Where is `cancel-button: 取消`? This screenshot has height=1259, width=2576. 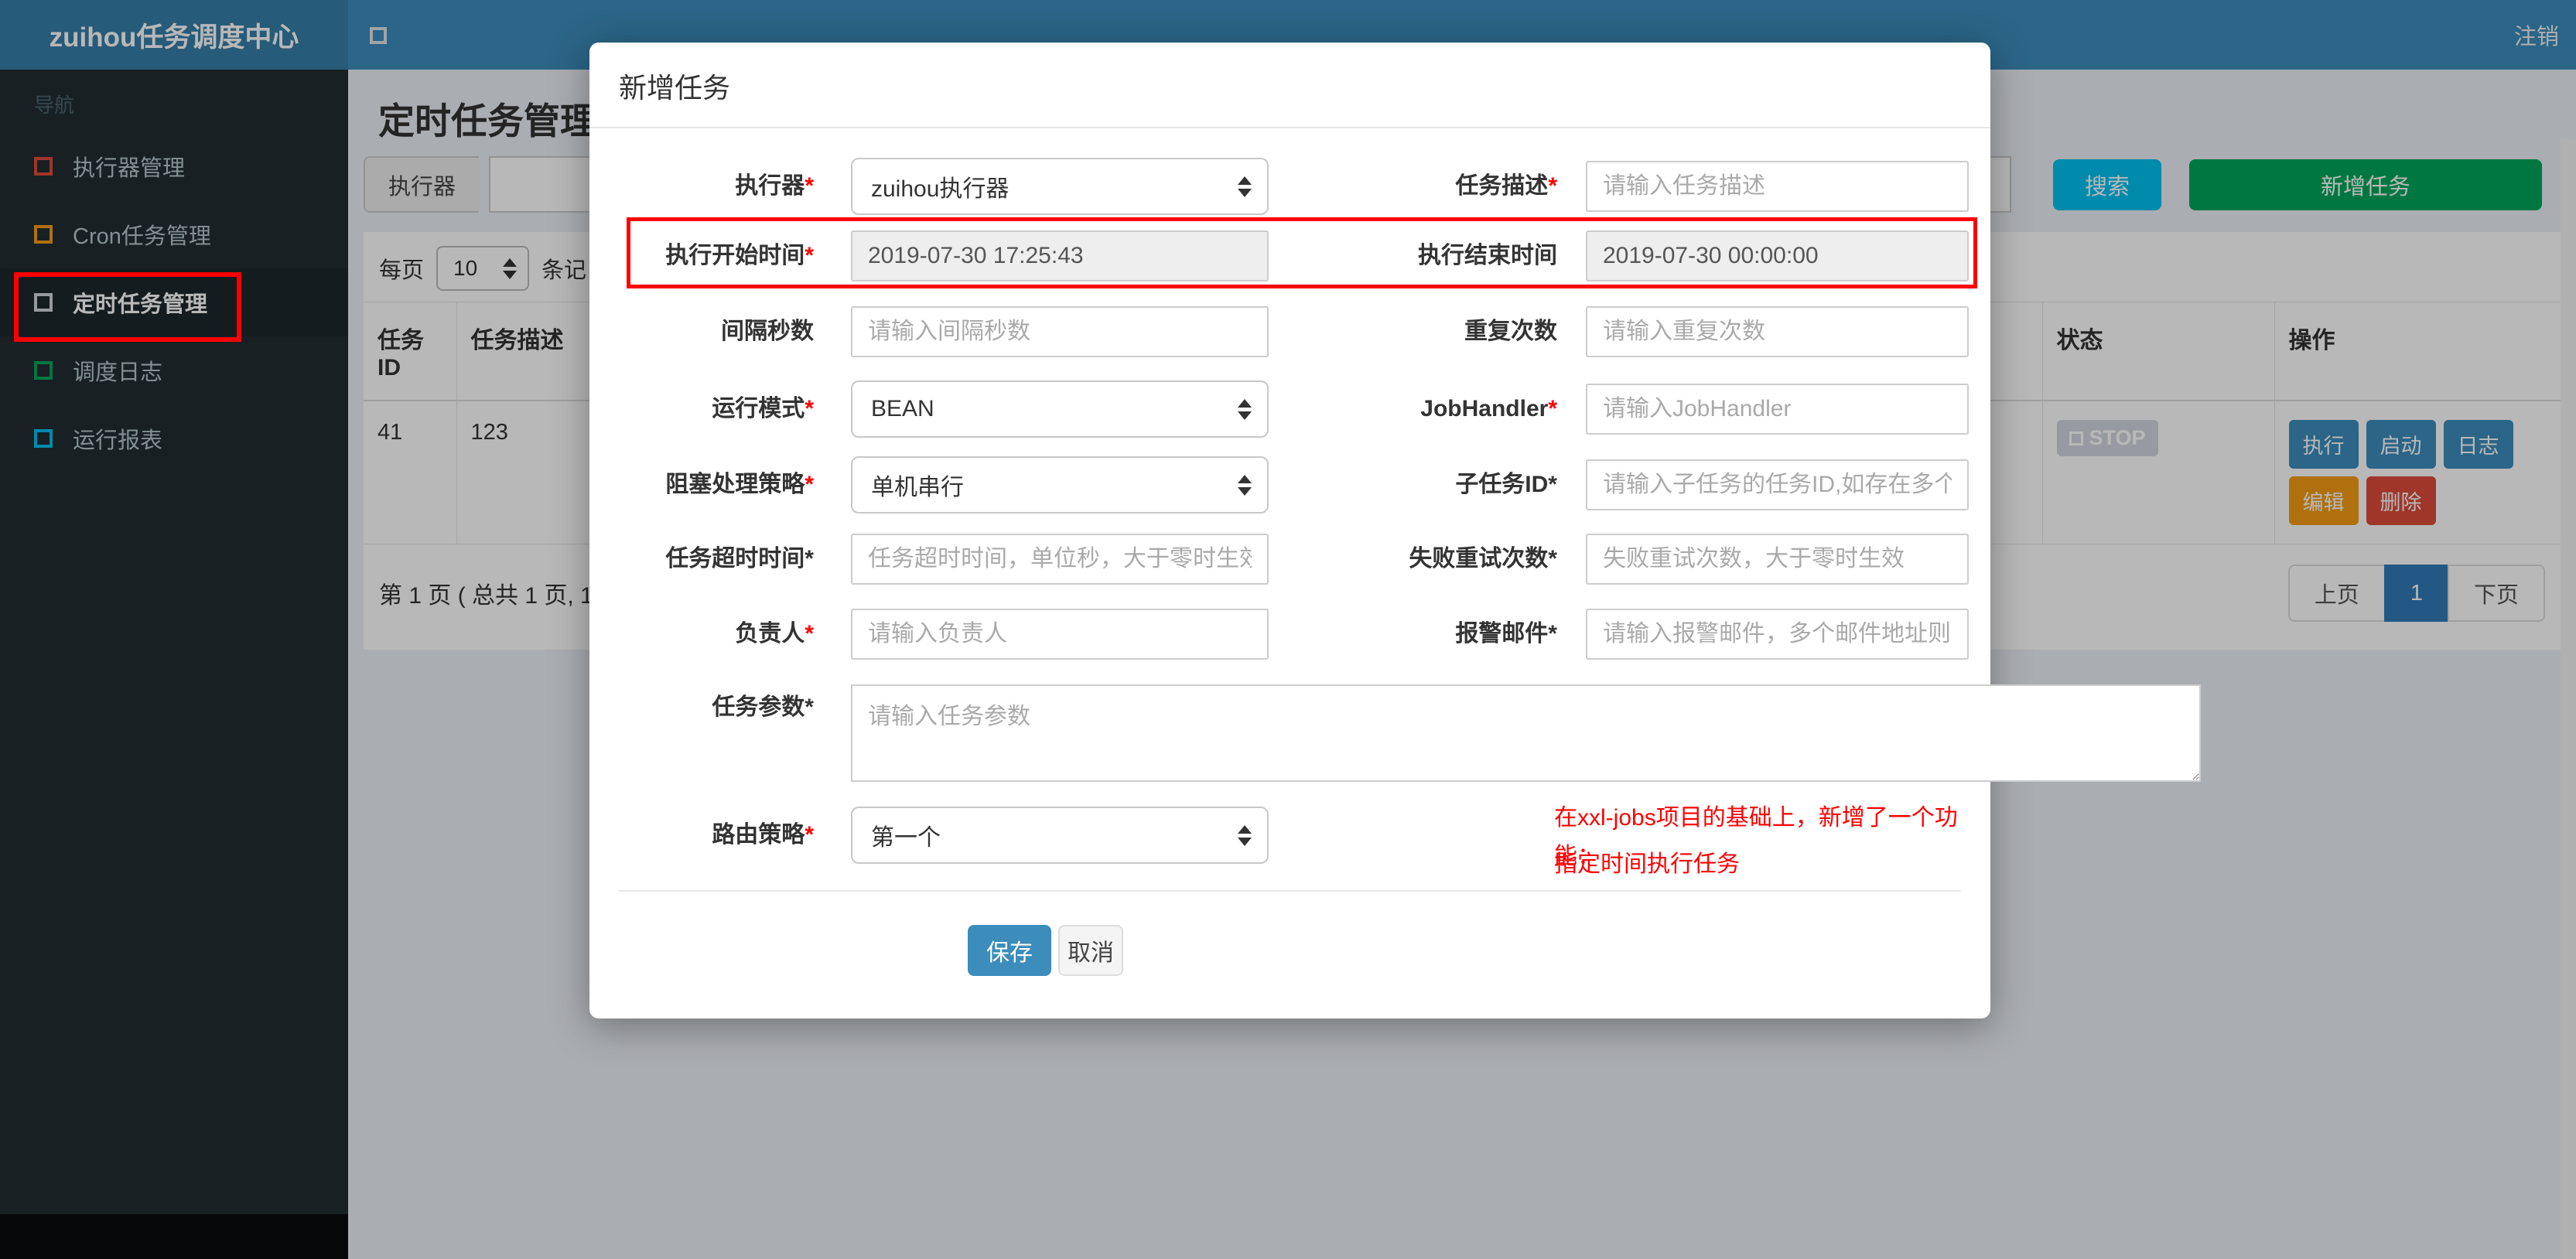
cancel-button: 取消 is located at coordinates (1090, 951).